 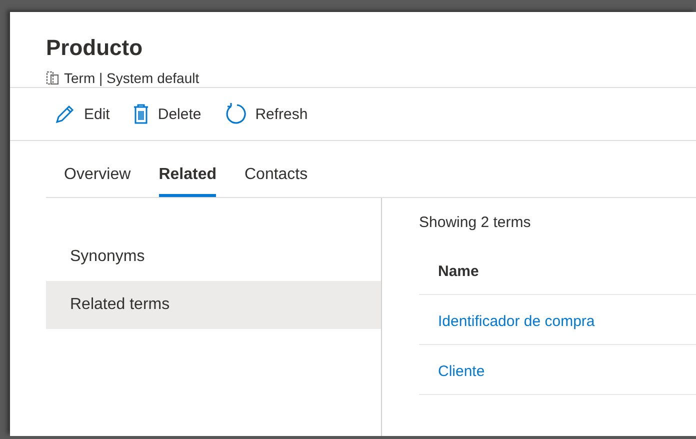 I want to click on result-count: Showing 2 terms, so click(x=475, y=222).